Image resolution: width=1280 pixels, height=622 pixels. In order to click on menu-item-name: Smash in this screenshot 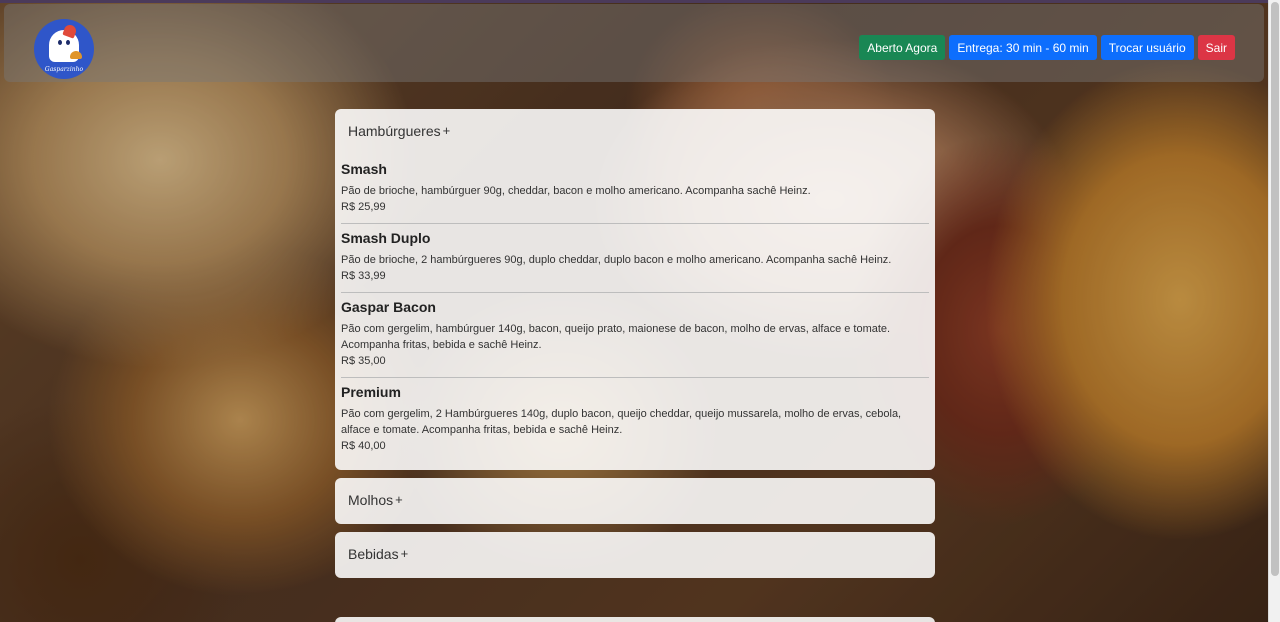, I will do `click(364, 169)`.